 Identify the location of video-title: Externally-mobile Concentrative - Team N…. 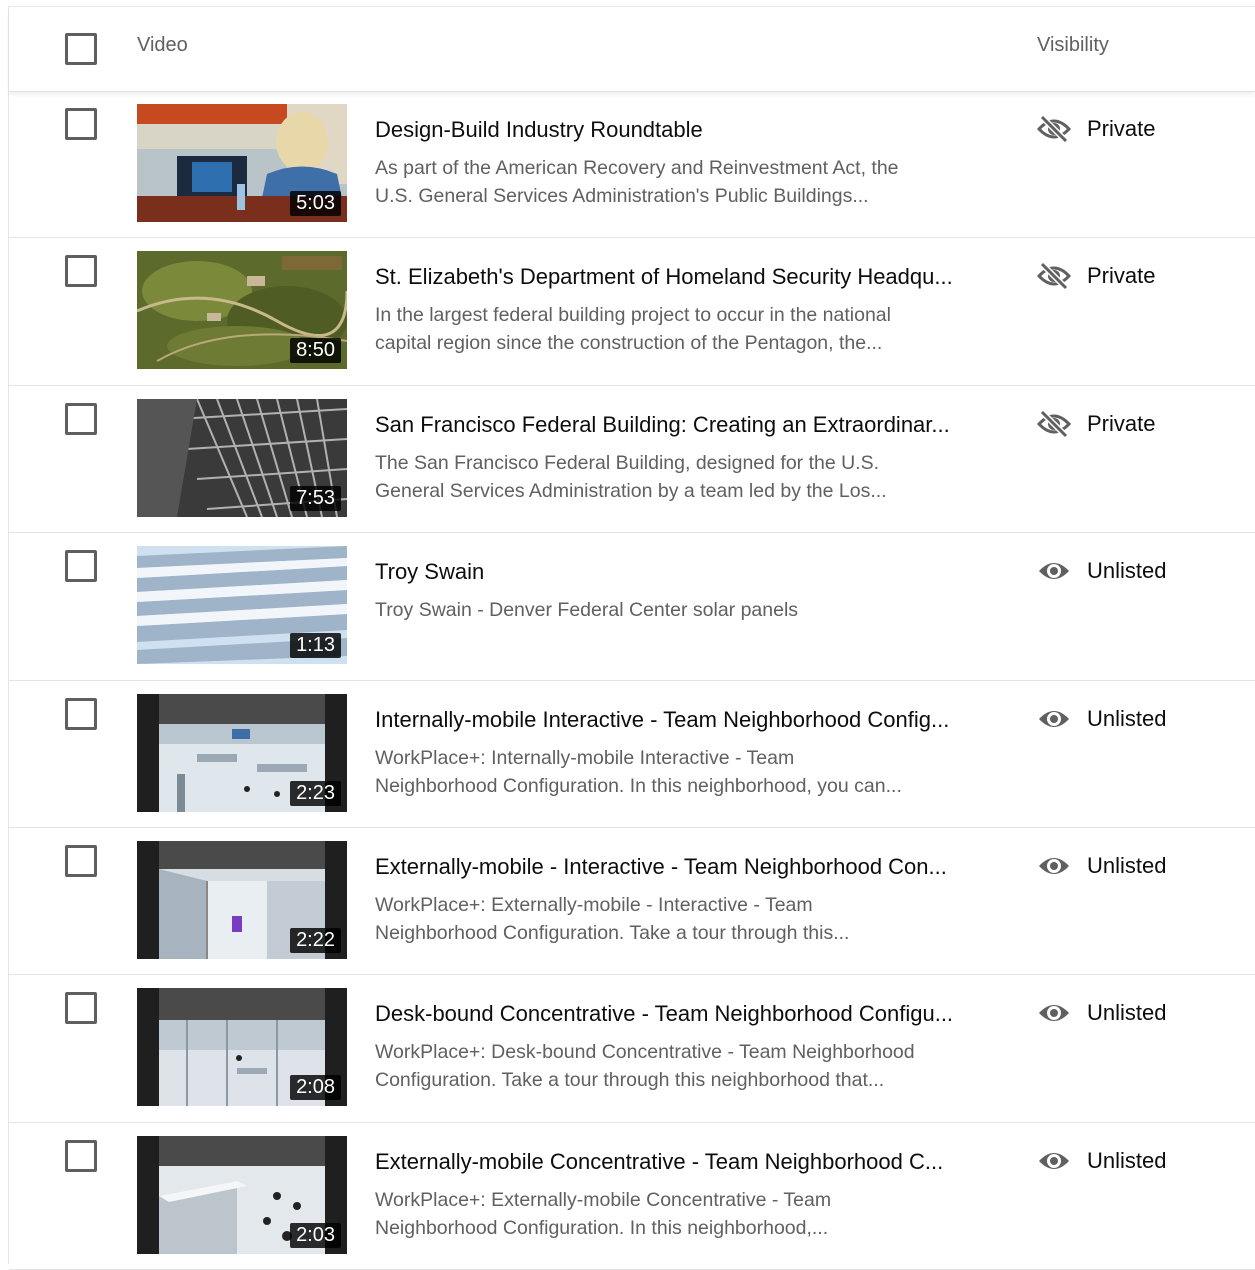
(680, 1162).